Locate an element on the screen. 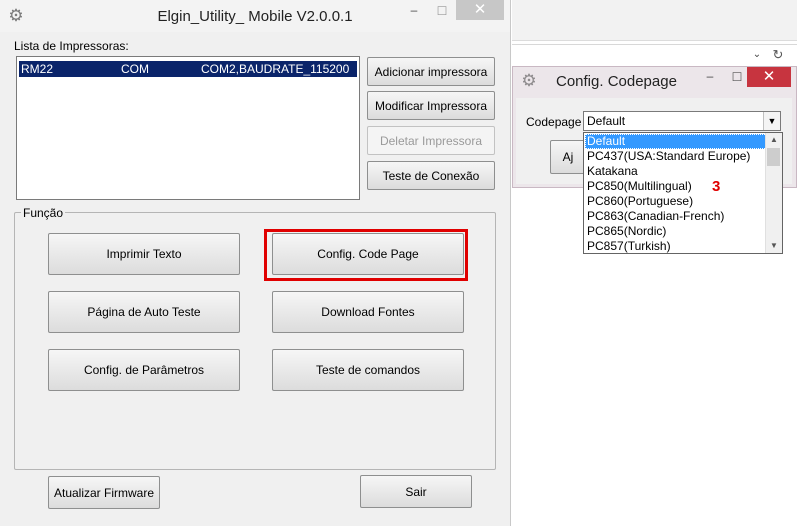  chevron-down-icon: ⌄ is located at coordinates (757, 55).